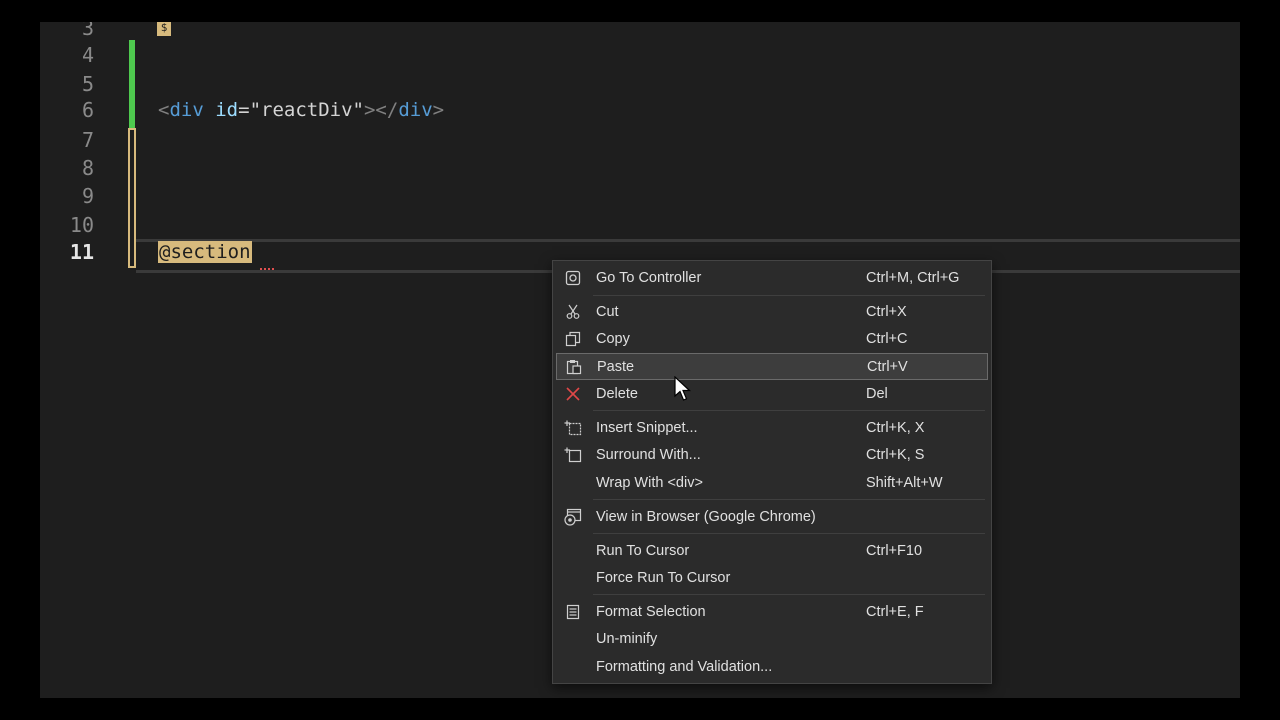 The height and width of the screenshot is (720, 1280). I want to click on menu-item-label: Force Run To Cursor, so click(663, 577).